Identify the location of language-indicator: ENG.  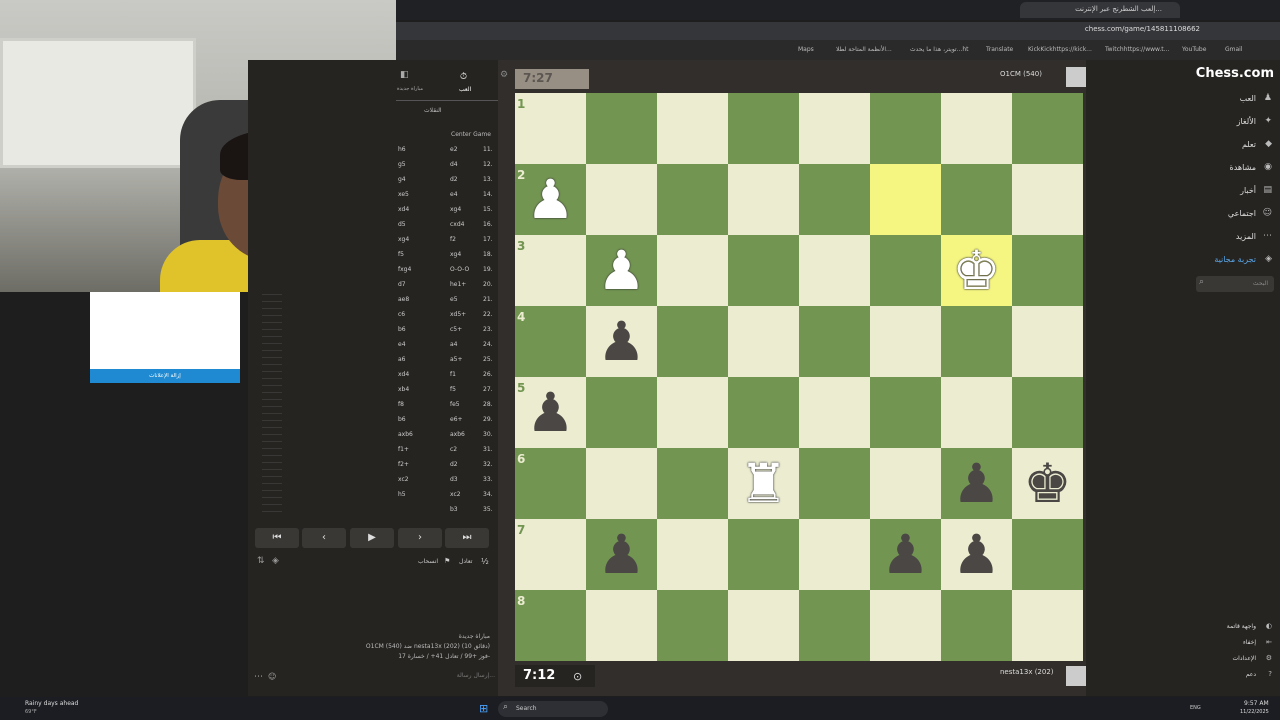
(1195, 708).